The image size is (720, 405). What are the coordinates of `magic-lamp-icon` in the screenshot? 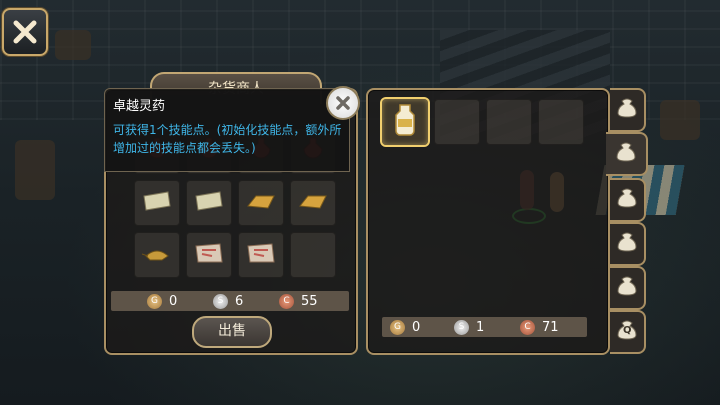 It's located at (157, 255).